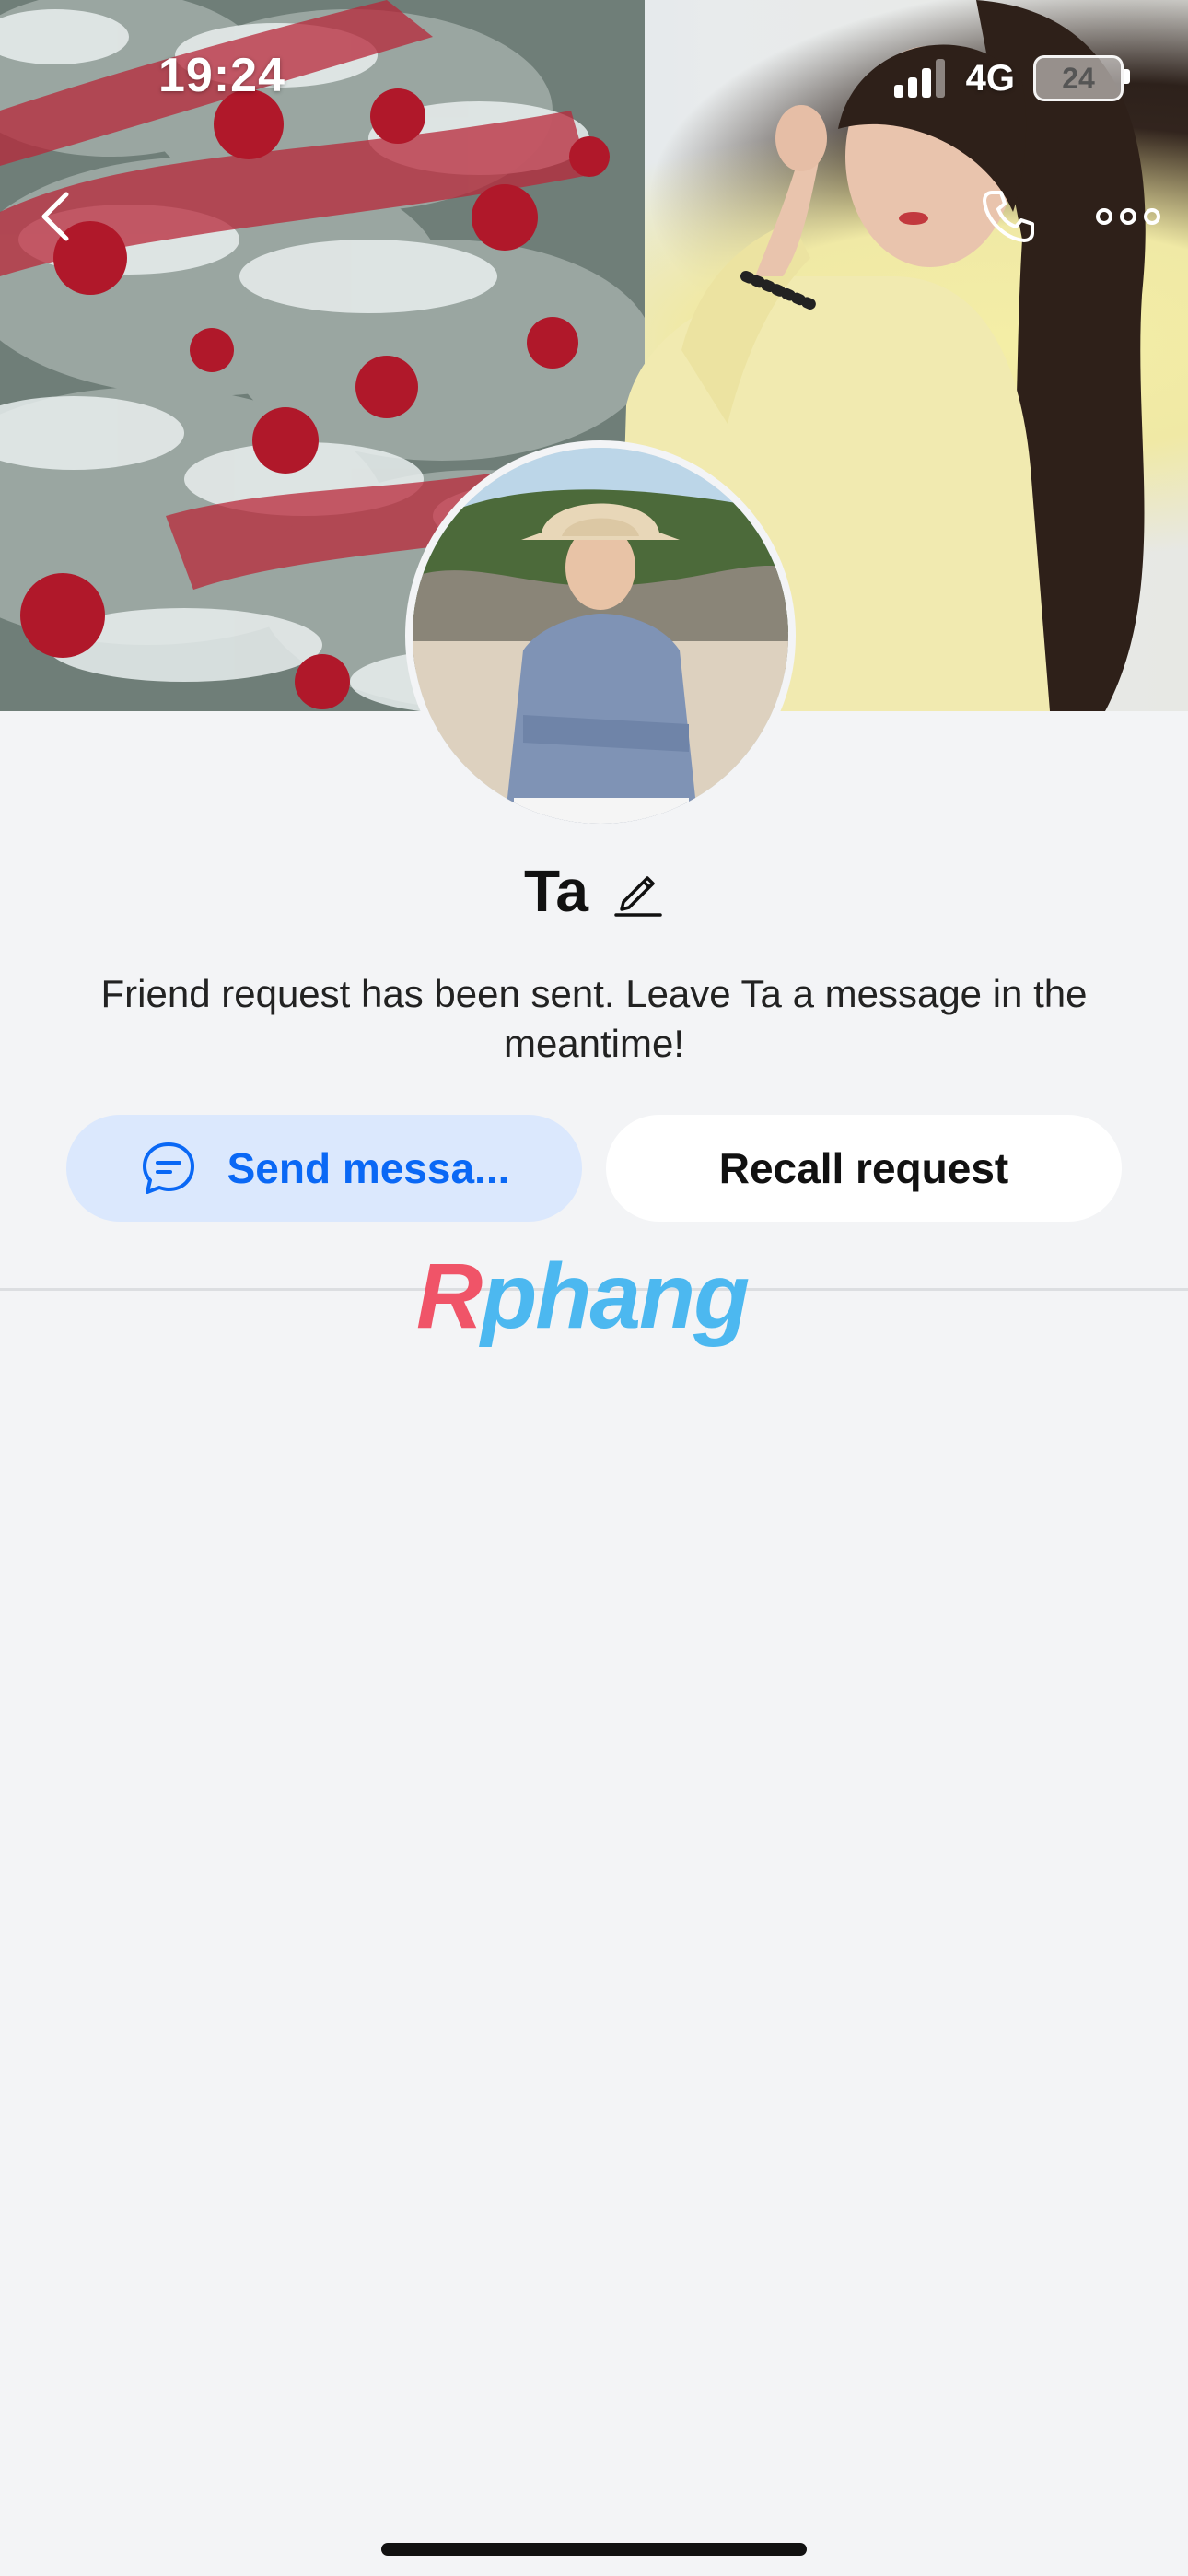 Image resolution: width=1188 pixels, height=2576 pixels. I want to click on recall-request-label: Recall request, so click(863, 1168).